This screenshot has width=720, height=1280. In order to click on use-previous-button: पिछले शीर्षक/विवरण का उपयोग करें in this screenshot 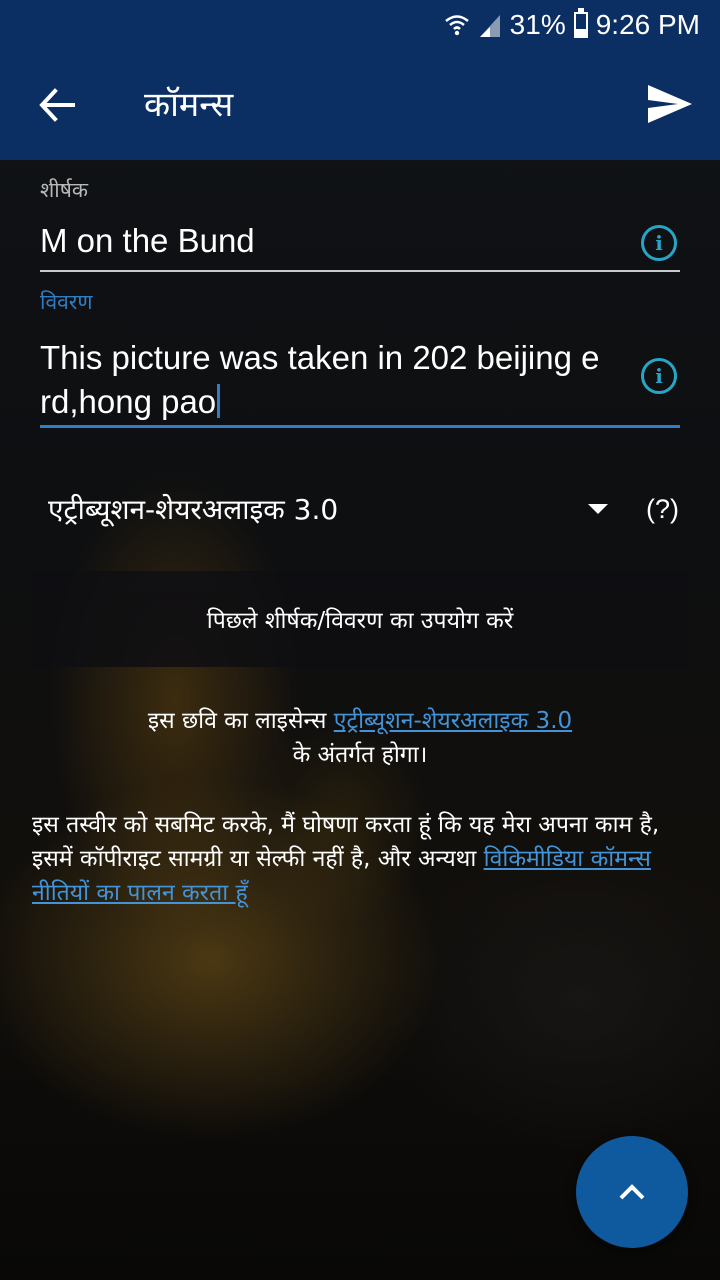, I will do `click(360, 619)`.